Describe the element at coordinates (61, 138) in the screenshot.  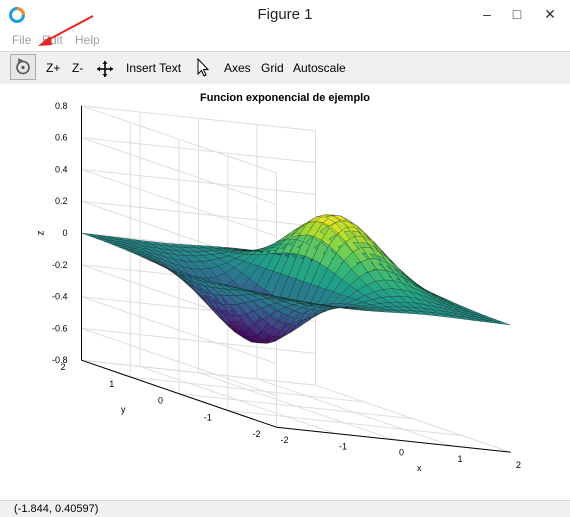
I see `z-tick-label: 0.6` at that location.